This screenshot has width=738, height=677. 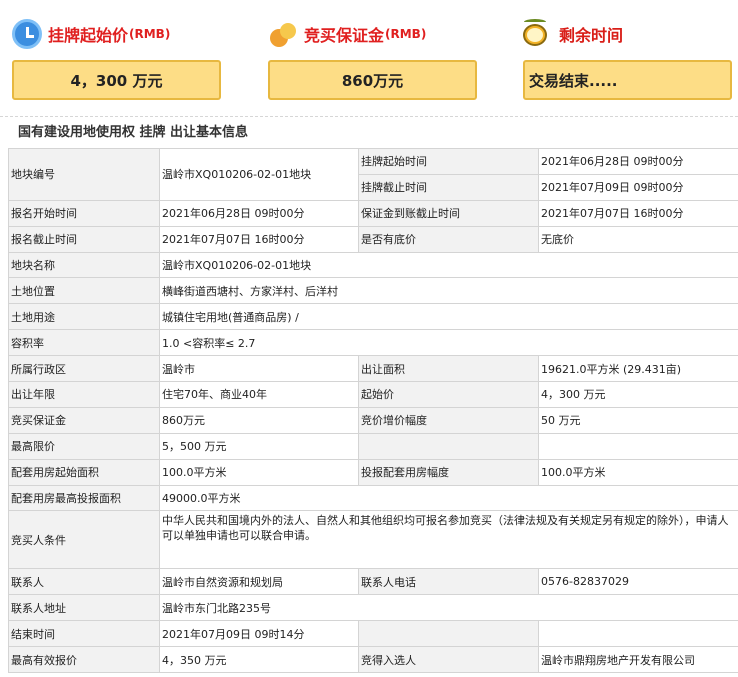 What do you see at coordinates (84, 420) in the screenshot?
I see `table-key: 竞买保证金` at bounding box center [84, 420].